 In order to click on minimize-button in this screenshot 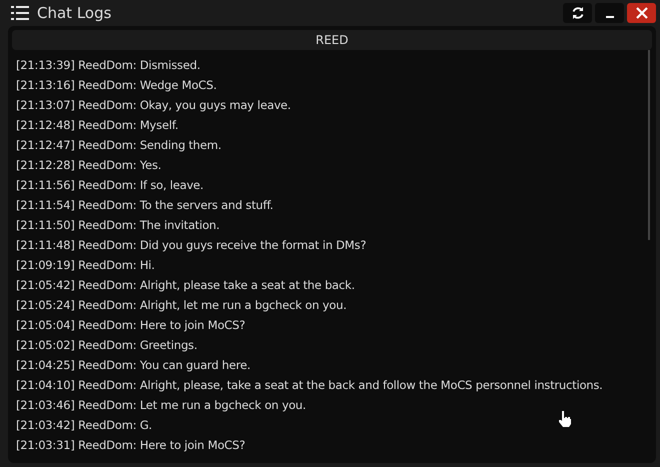, I will do `click(609, 13)`.